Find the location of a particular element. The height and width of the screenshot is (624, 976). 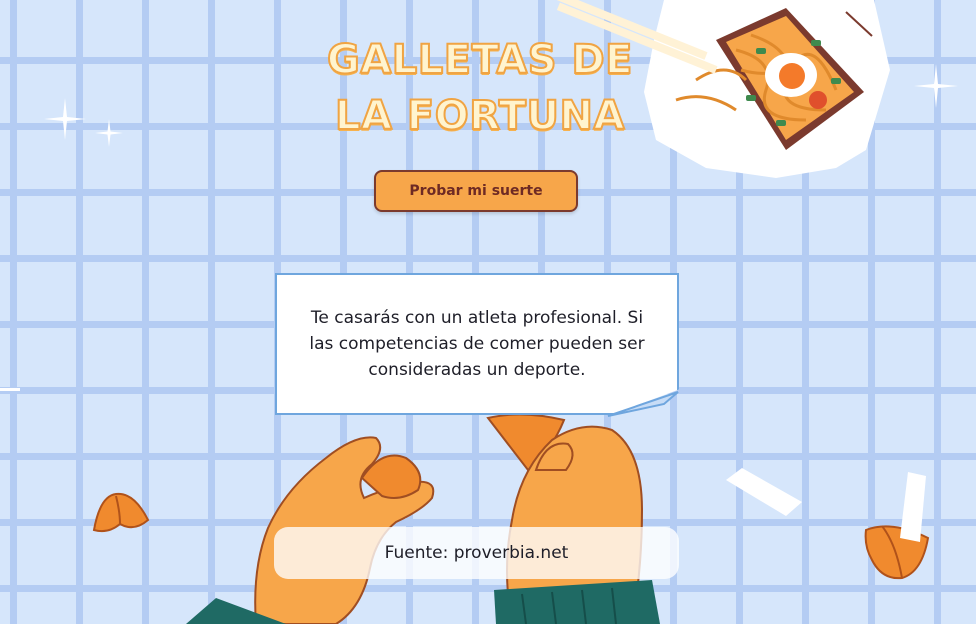

source-caption: Fuente: proverbia.net is located at coordinates (476, 553).